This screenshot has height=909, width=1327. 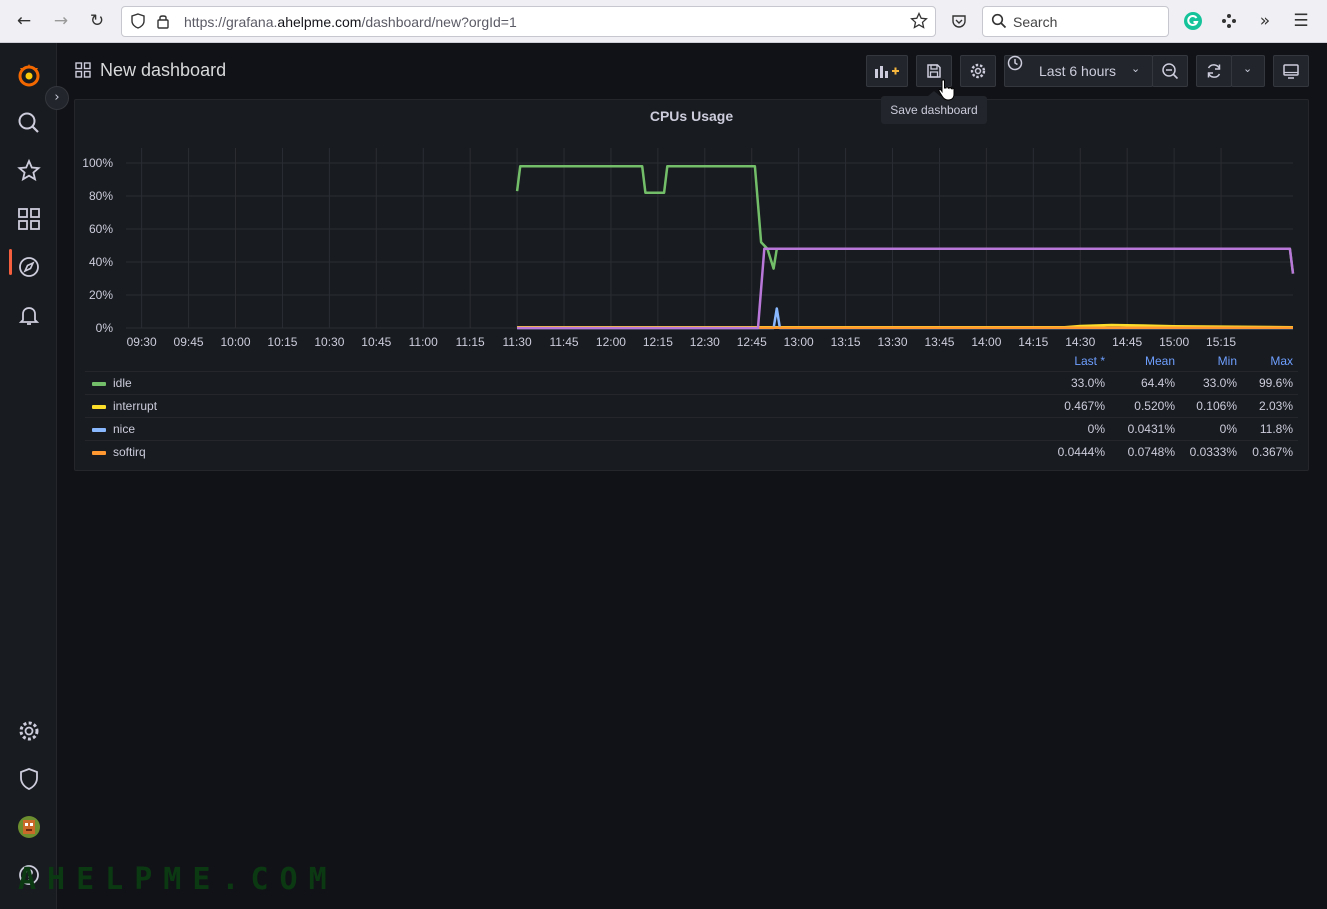 I want to click on legend-row-interrupt: interrupt 0.467% 0.520% 0.106% 2.03%, so click(x=691, y=405).